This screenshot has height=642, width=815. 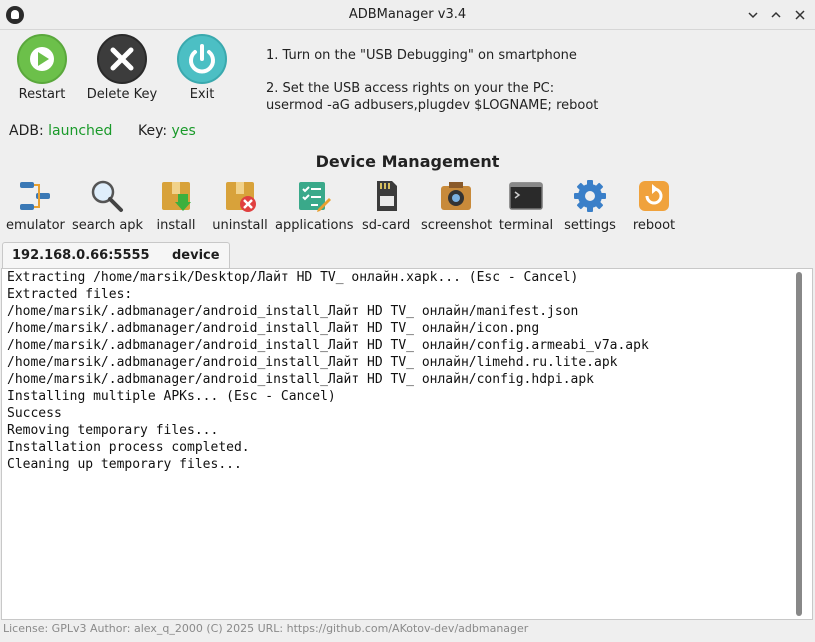 What do you see at coordinates (108, 225) in the screenshot?
I see `search-apk-label: search apk` at bounding box center [108, 225].